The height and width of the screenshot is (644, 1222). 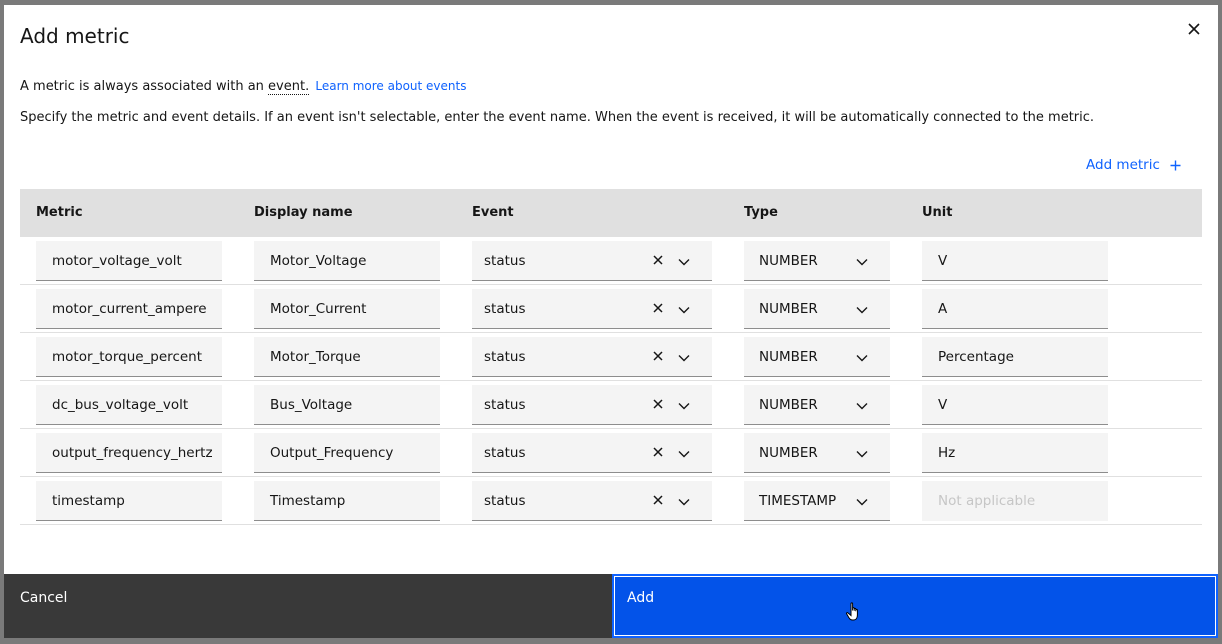 I want to click on header-unit: Unit, so click(x=937, y=212).